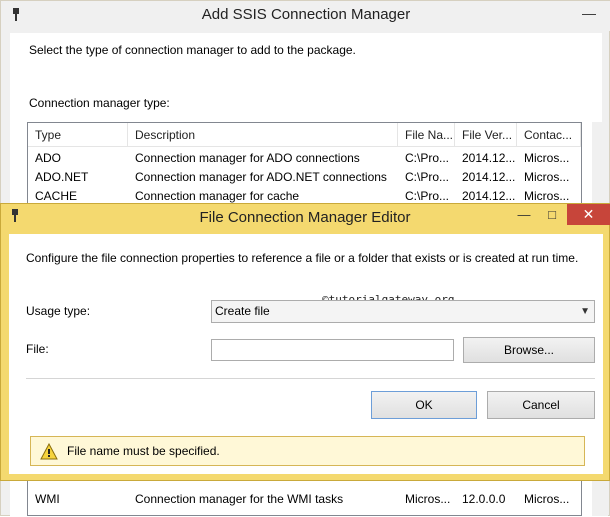  What do you see at coordinates (307, 451) in the screenshot?
I see `validation-warning: File name must be specified.` at bounding box center [307, 451].